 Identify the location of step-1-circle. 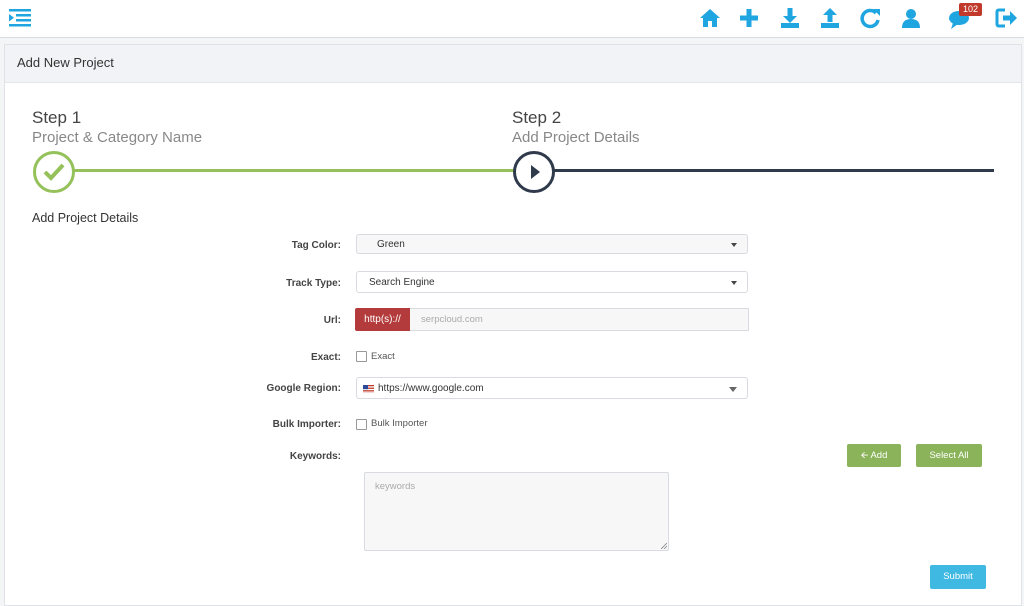
(54, 172).